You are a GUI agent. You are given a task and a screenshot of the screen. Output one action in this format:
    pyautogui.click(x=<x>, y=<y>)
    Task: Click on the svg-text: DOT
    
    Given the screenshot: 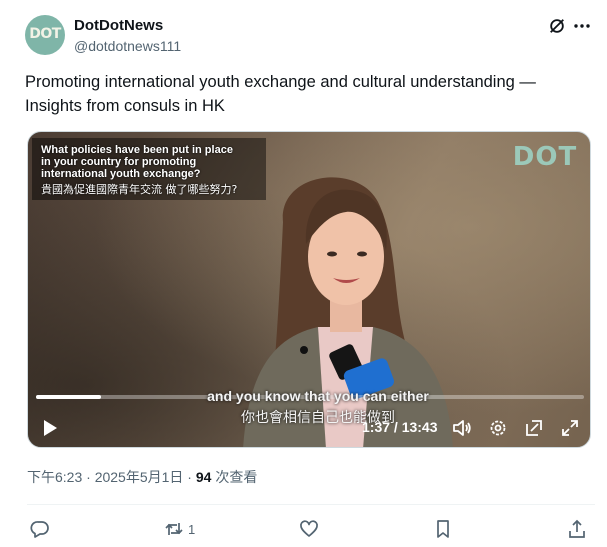 What is the action you would take?
    pyautogui.click(x=545, y=156)
    